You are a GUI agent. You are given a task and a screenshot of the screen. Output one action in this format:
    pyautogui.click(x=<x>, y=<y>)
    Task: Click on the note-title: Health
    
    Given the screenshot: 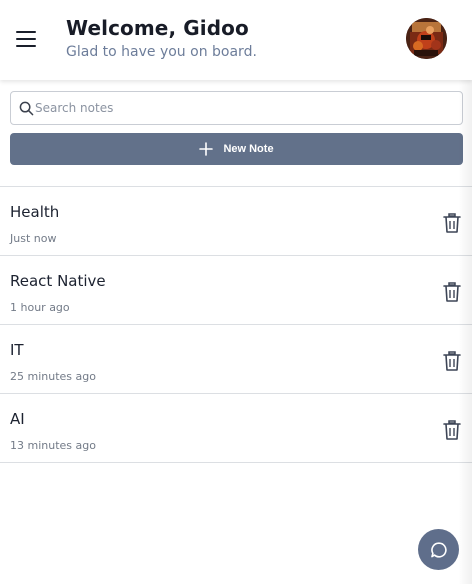 What is the action you would take?
    pyautogui.click(x=35, y=212)
    